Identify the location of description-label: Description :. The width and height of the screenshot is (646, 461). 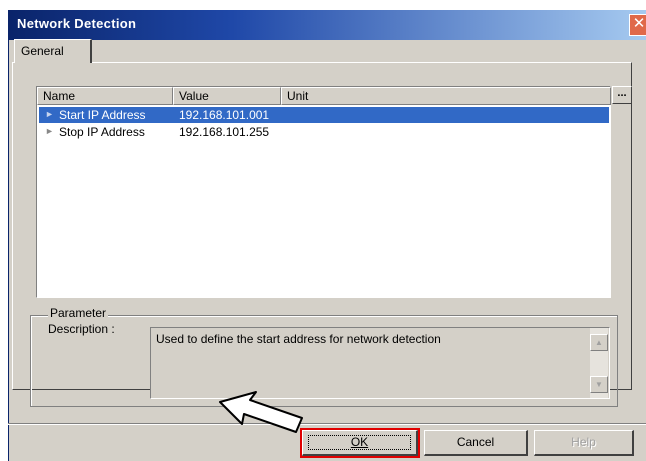
(81, 329).